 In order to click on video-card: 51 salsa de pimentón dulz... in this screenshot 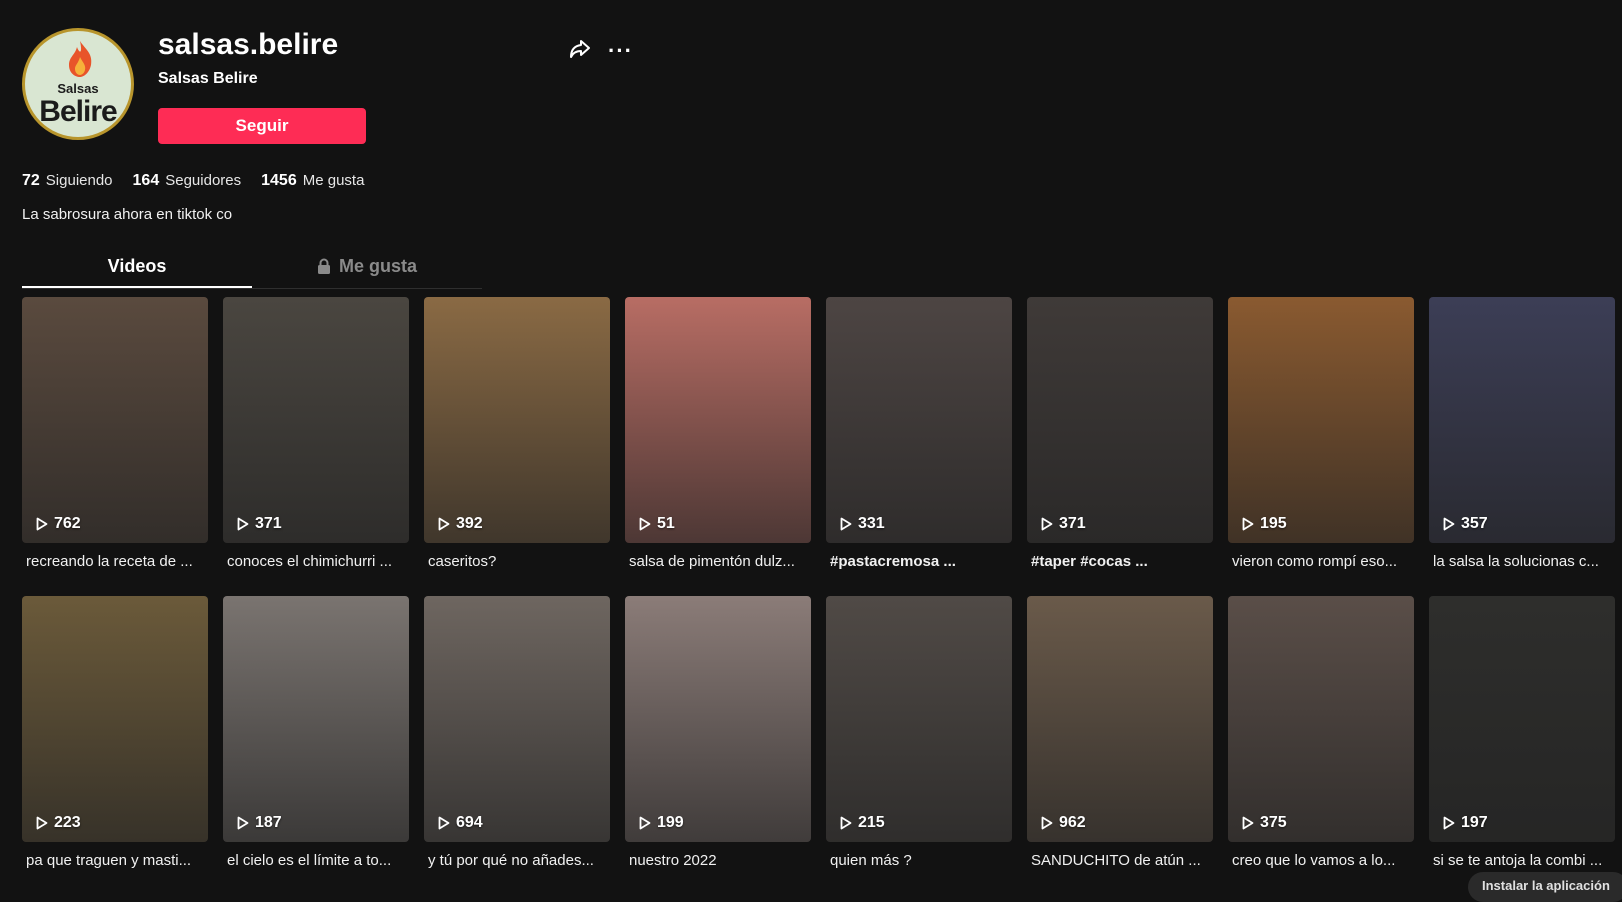, I will do `click(718, 433)`.